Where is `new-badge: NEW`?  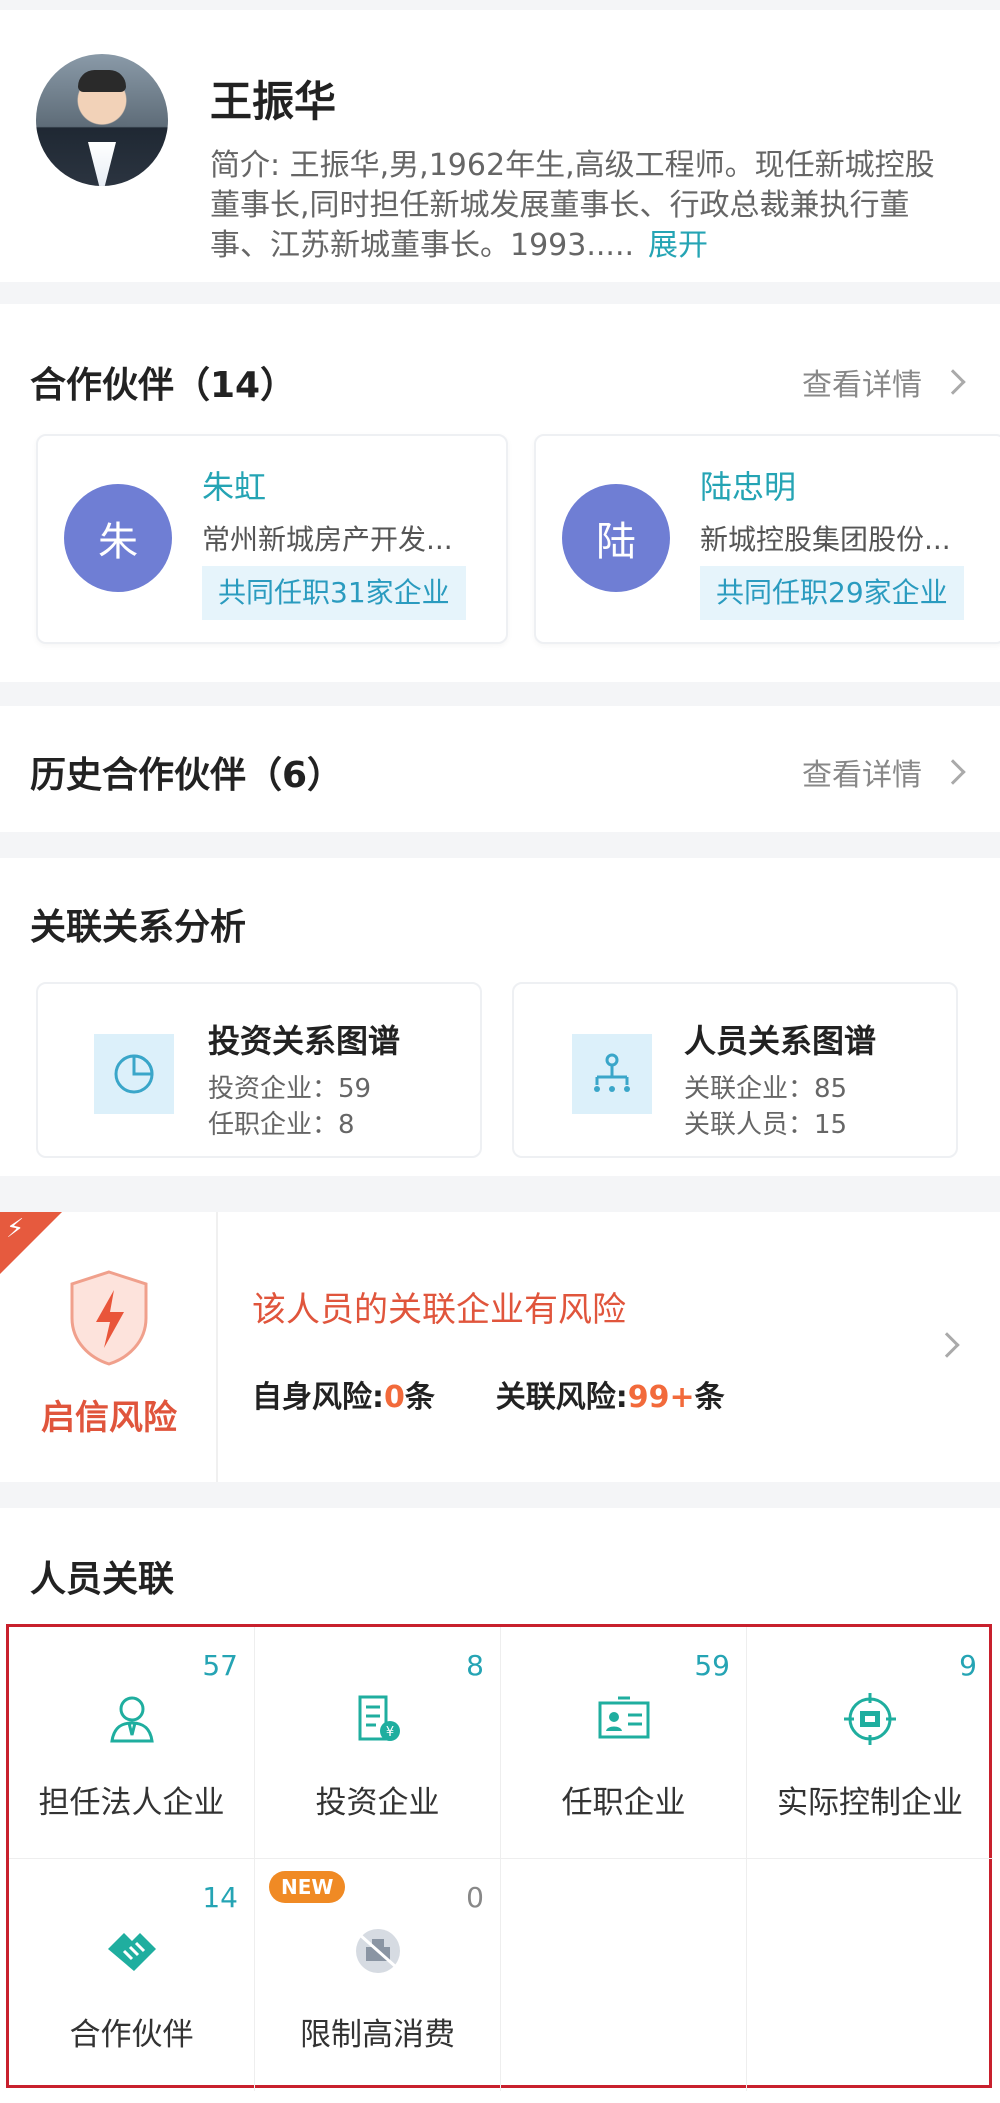
new-badge: NEW is located at coordinates (307, 1887).